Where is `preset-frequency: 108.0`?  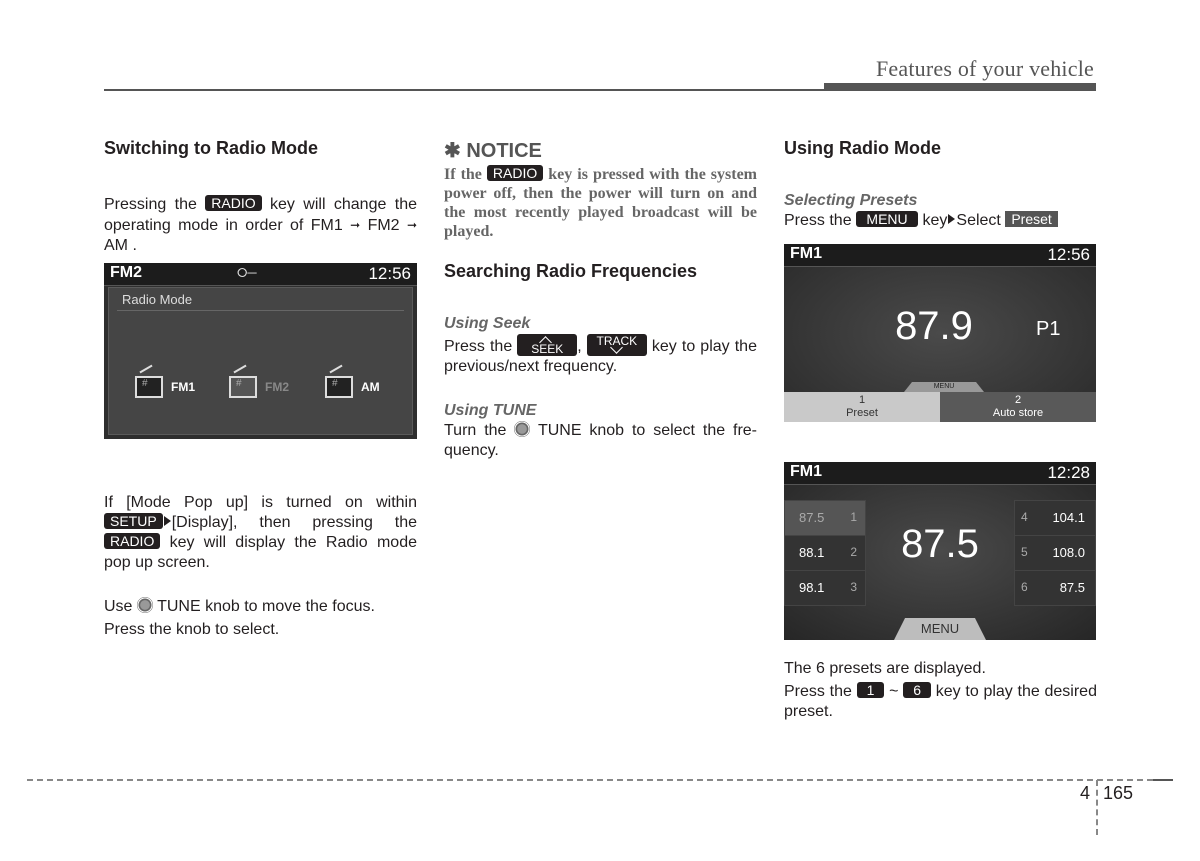
preset-frequency: 108.0 is located at coordinates (1068, 552).